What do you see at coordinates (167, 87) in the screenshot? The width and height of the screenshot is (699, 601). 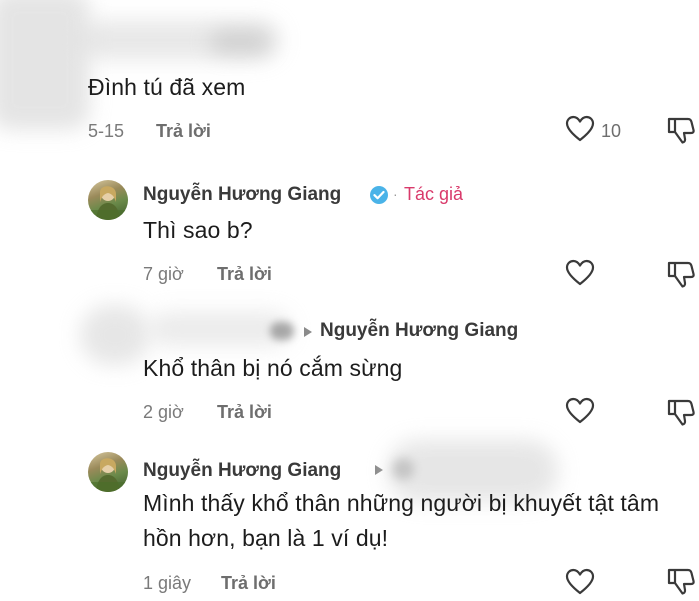 I see `comment-text: Đình tú đã xem` at bounding box center [167, 87].